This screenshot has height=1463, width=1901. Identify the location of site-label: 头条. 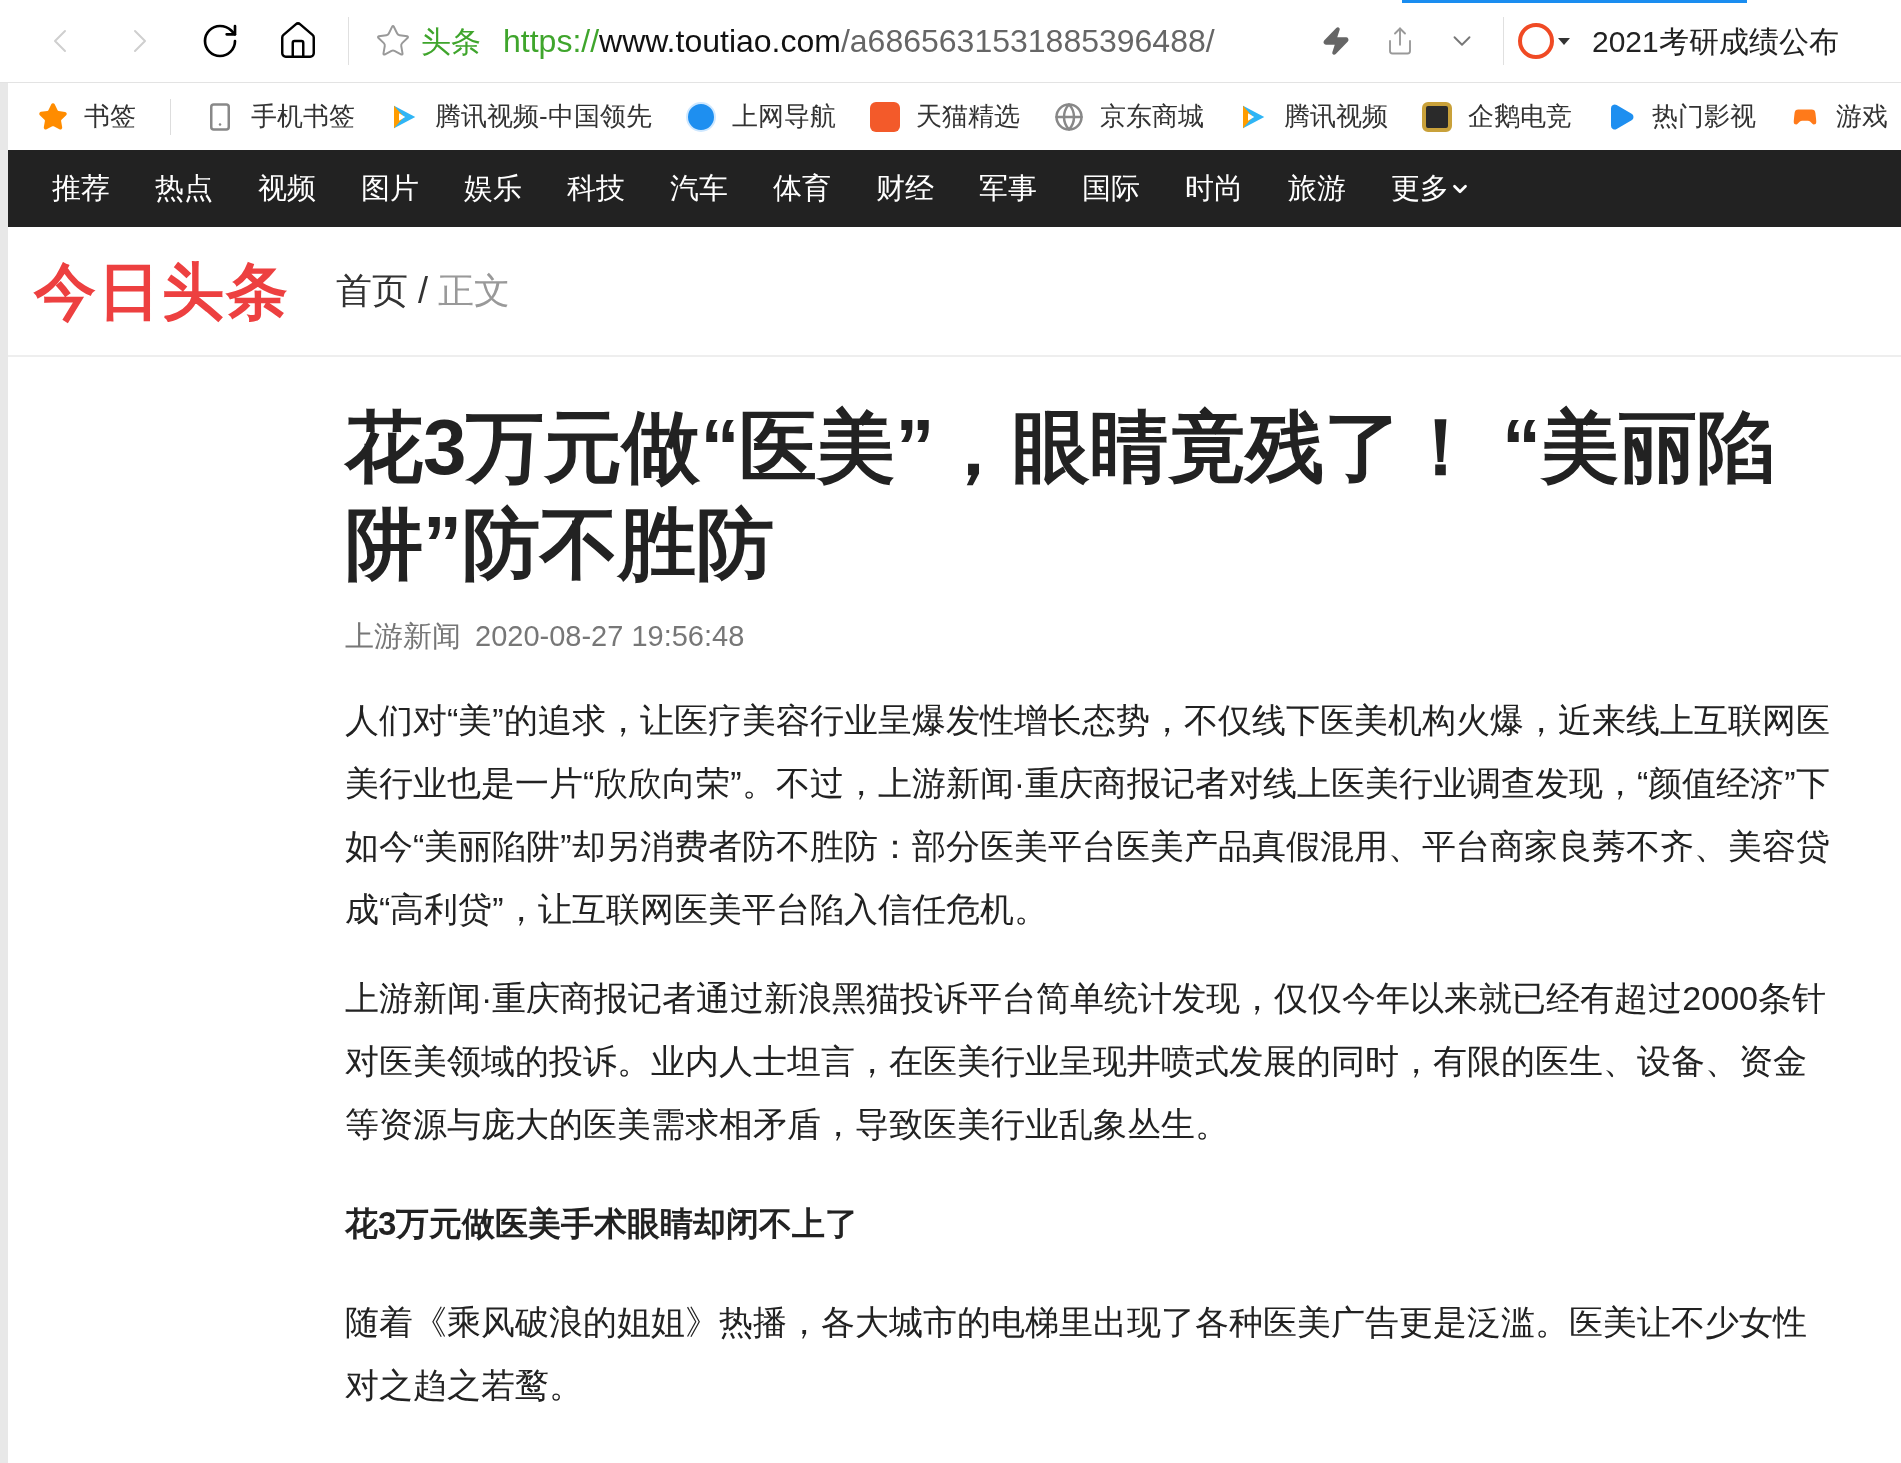
(451, 41).